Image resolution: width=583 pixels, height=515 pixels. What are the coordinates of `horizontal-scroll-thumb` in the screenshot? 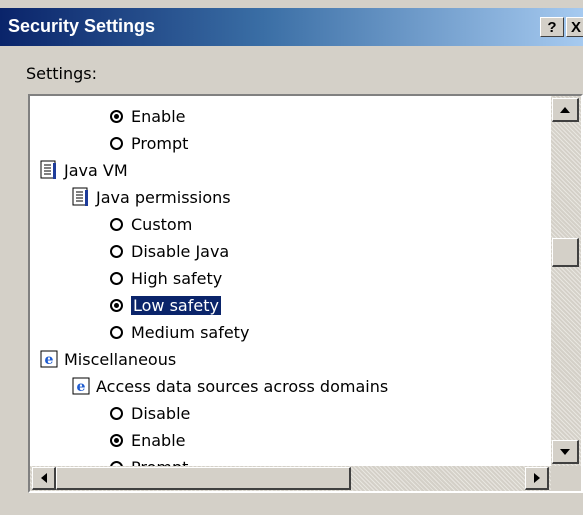 It's located at (203, 478).